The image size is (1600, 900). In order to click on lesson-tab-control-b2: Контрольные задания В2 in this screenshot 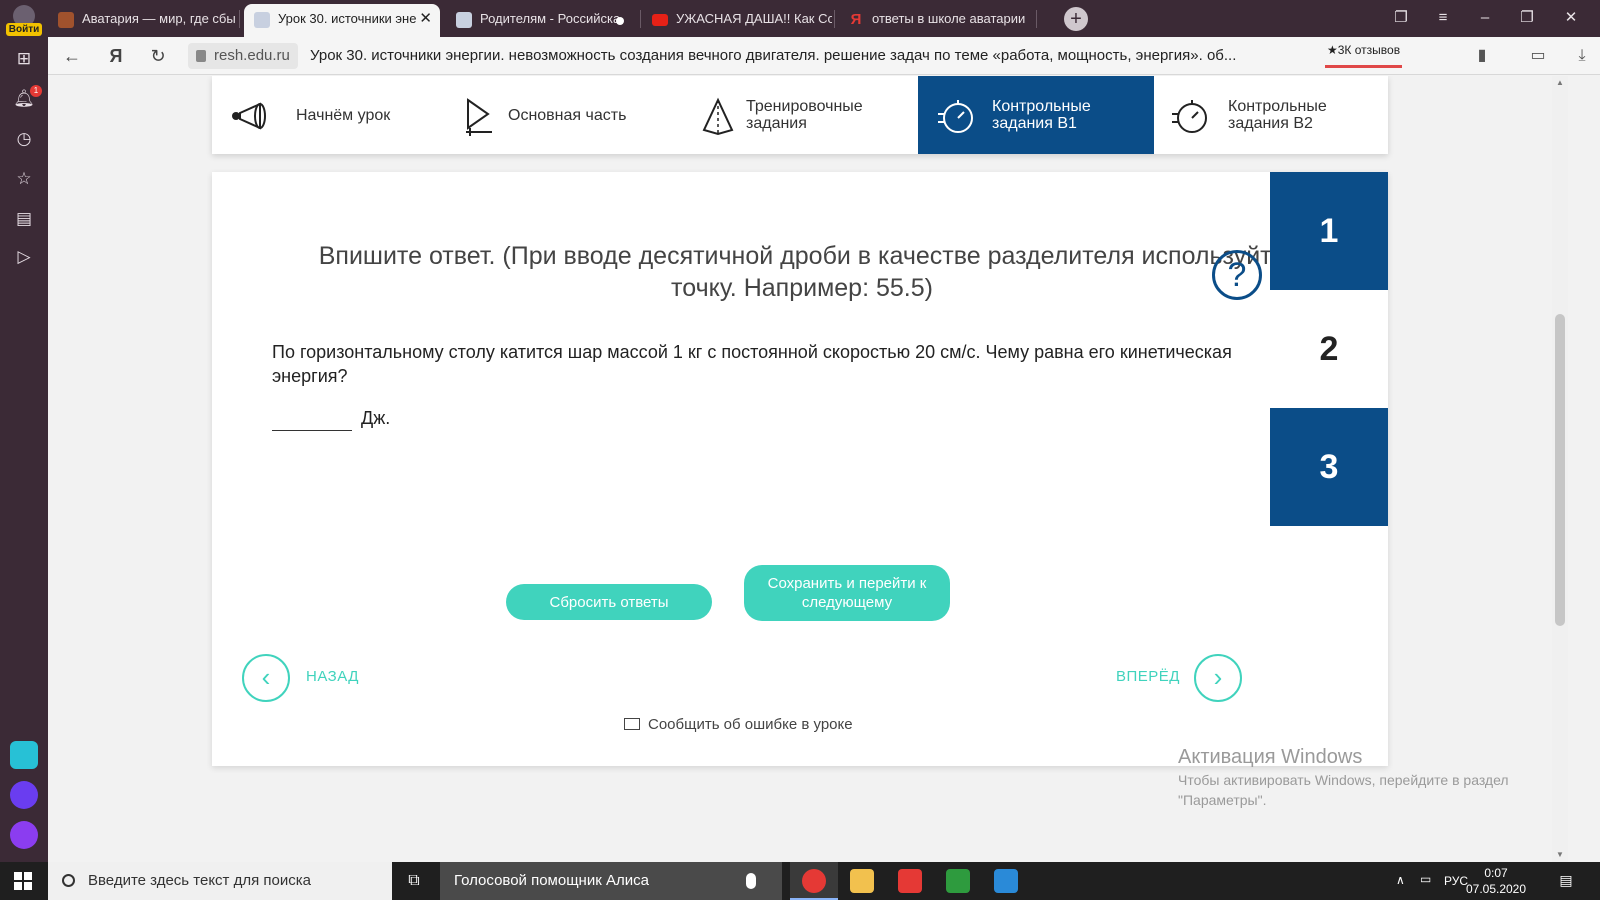, I will do `click(1272, 115)`.